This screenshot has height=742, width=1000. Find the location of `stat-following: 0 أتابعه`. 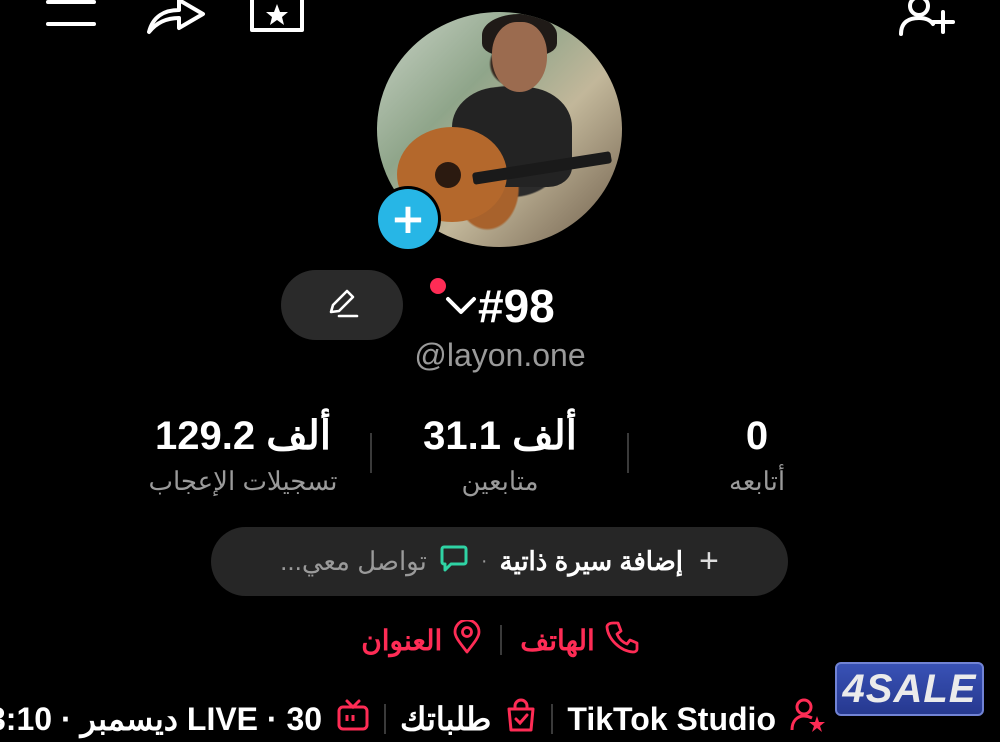

stat-following: 0 أتابعه is located at coordinates (757, 455).